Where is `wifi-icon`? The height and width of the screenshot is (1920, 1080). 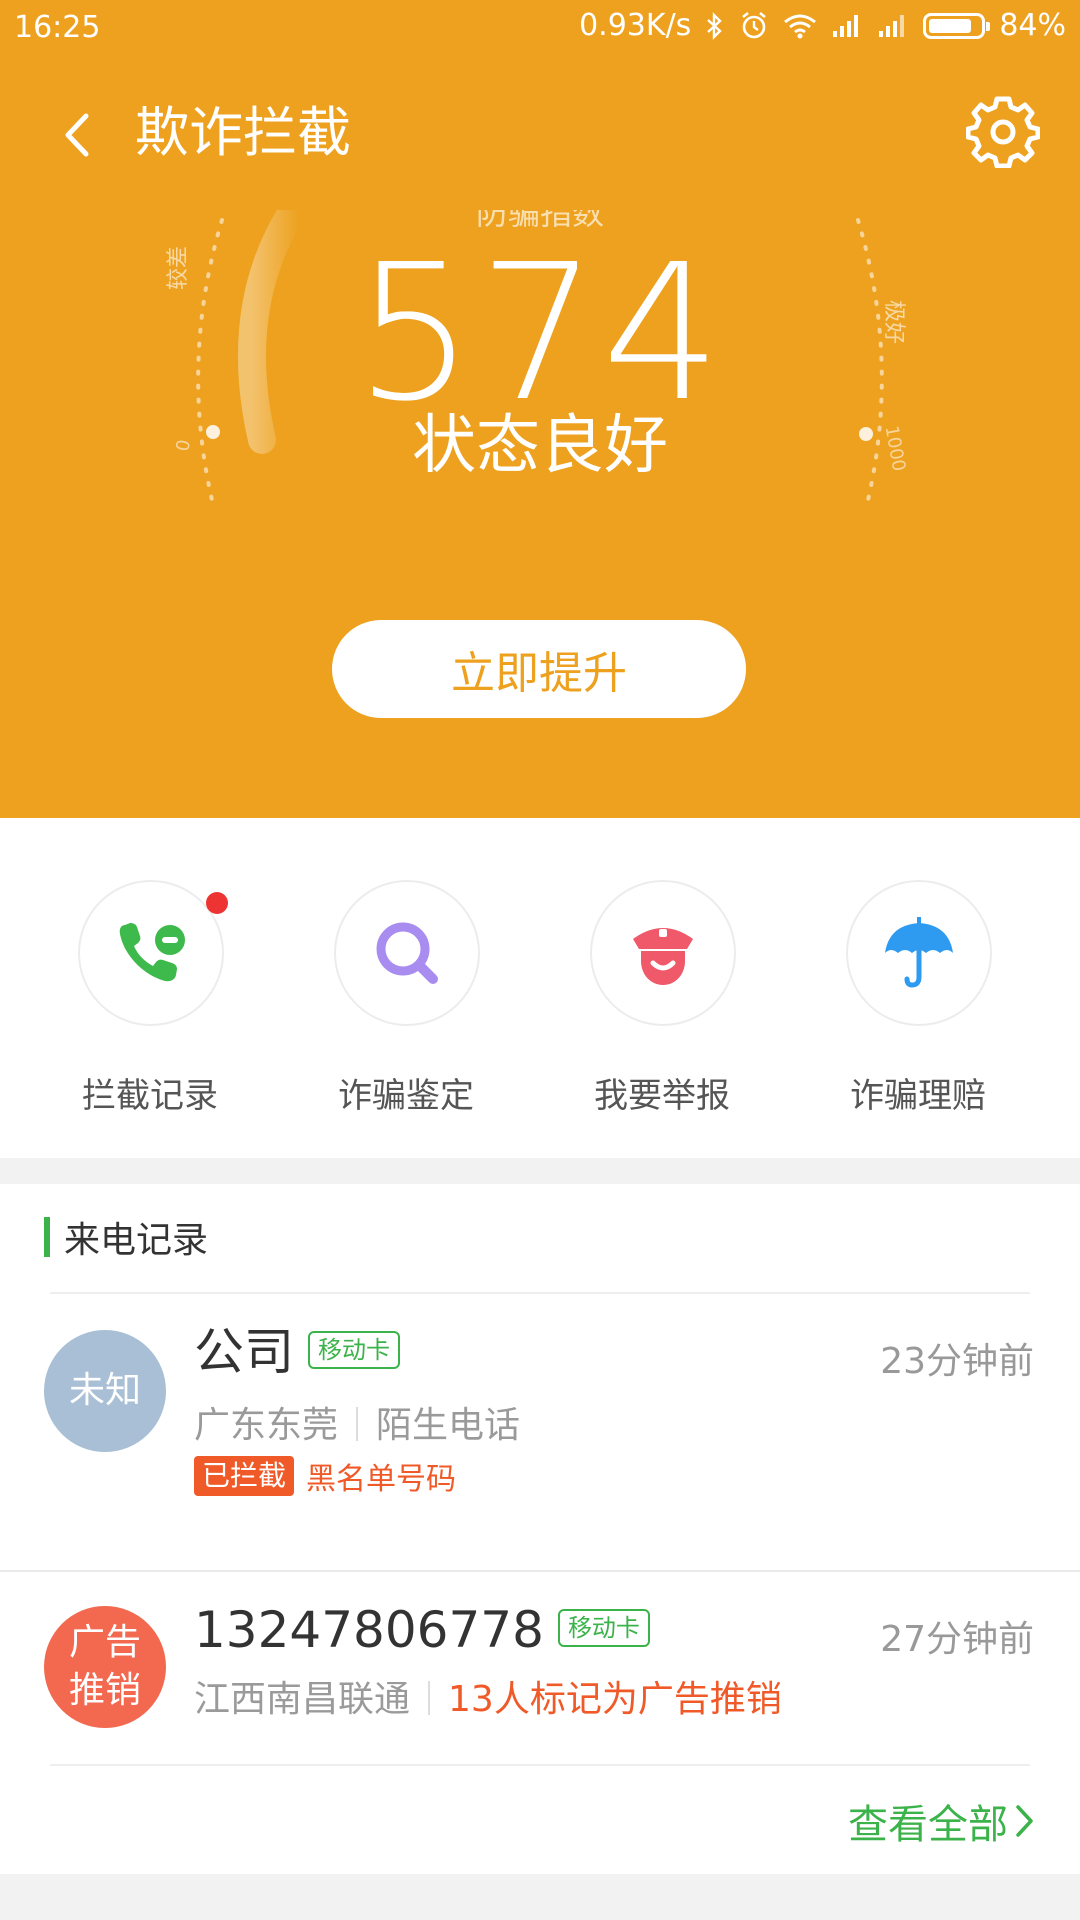
wifi-icon is located at coordinates (800, 26).